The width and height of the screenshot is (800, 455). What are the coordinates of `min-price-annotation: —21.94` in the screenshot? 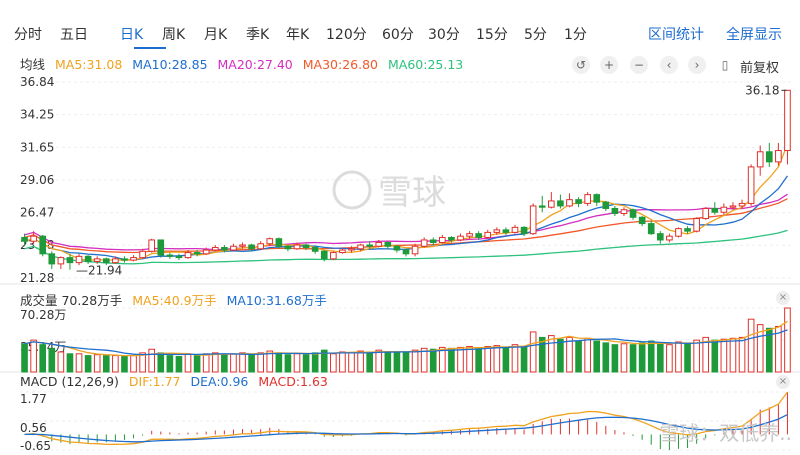 It's located at (99, 271).